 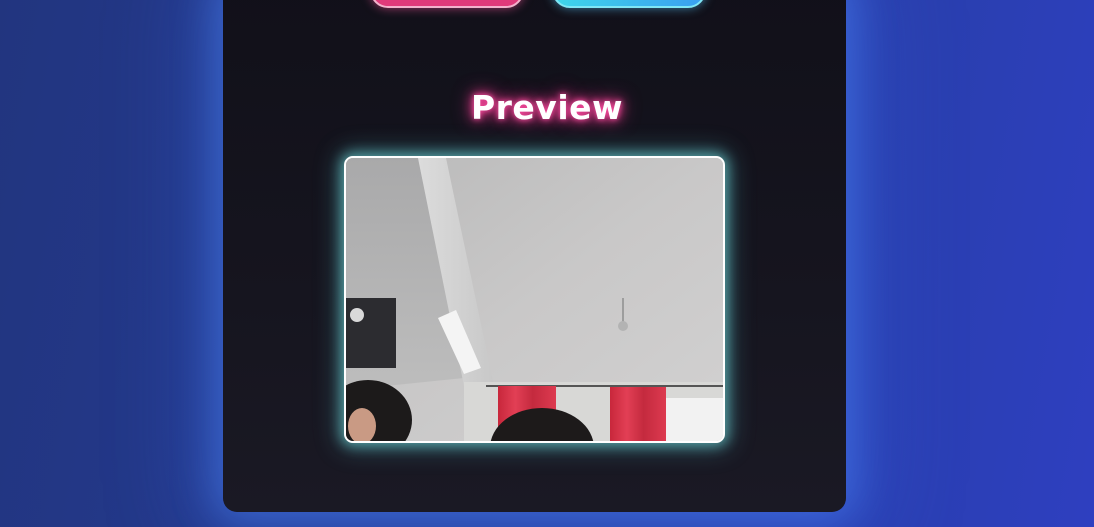 I want to click on pink-action-button, so click(x=447, y=4).